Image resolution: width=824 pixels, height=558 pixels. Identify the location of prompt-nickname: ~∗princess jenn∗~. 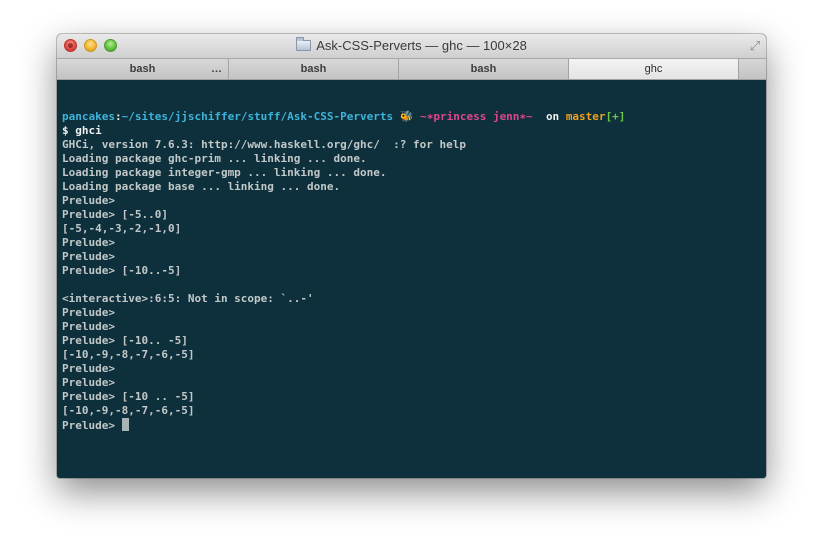
(476, 116).